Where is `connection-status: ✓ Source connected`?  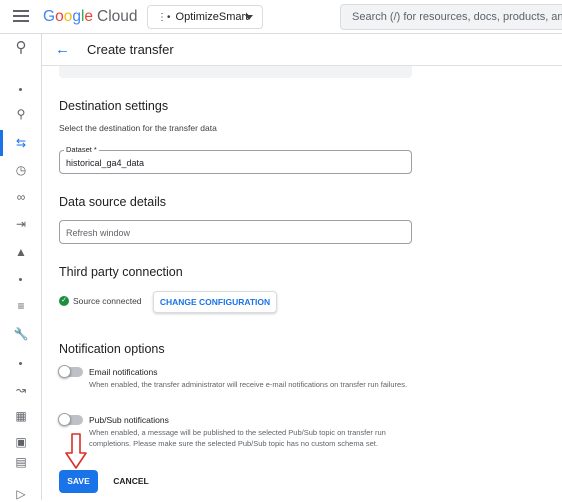
connection-status: ✓ Source connected is located at coordinates (100, 301).